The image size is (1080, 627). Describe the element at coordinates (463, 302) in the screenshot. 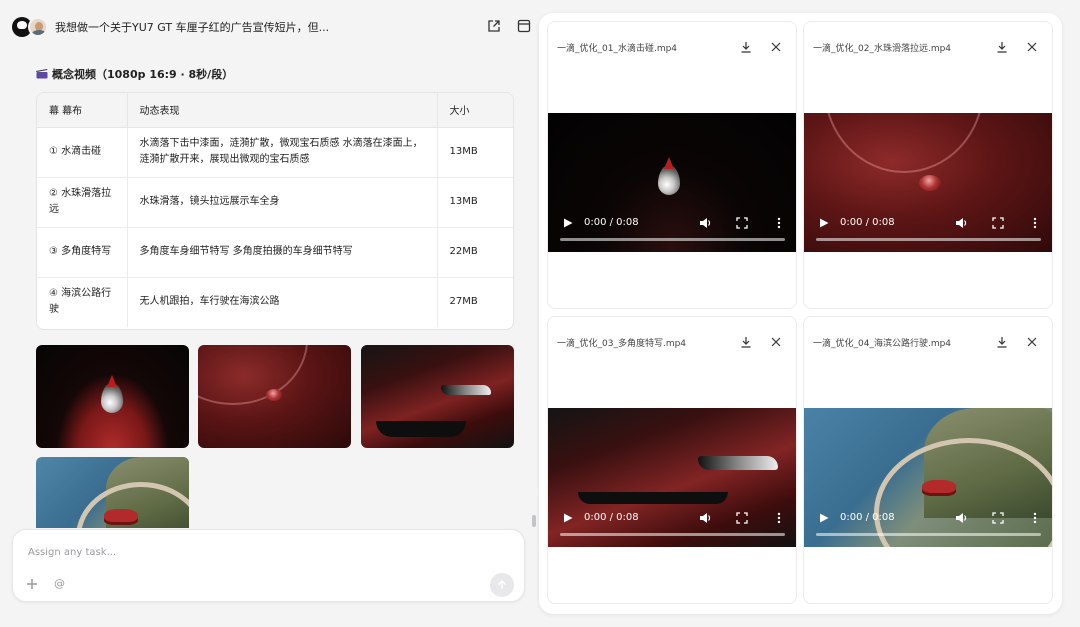

I see `table-cell-size: 27MB` at that location.